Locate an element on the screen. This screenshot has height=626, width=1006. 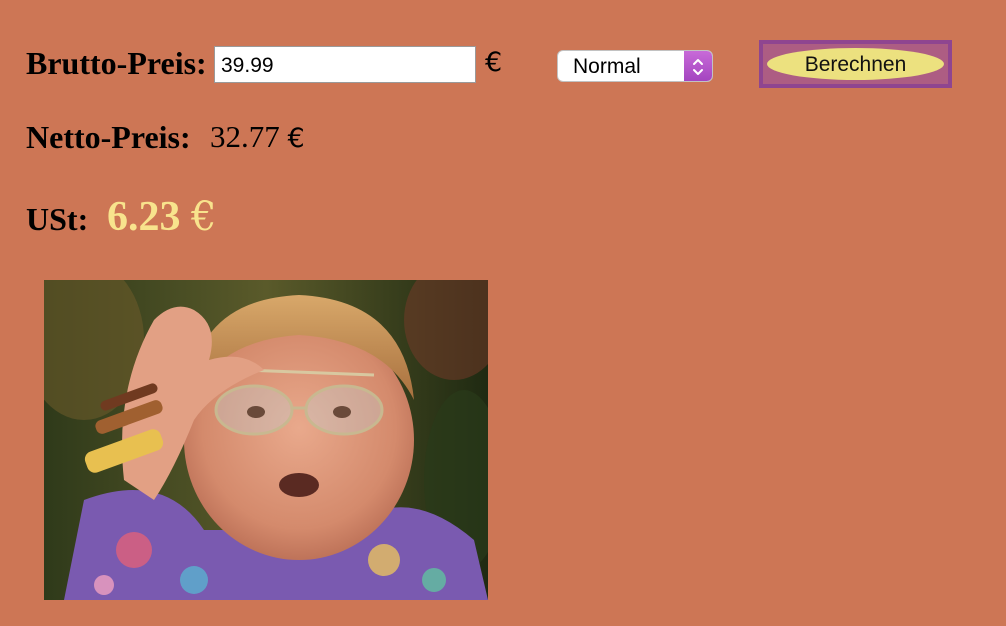
chevron-up-down-icon is located at coordinates (698, 67).